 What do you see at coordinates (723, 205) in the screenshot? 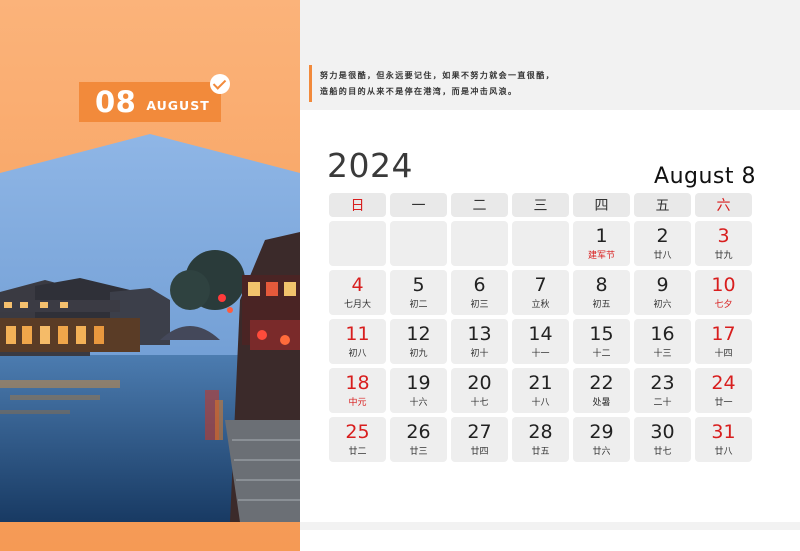
I see `weekday-header: 六` at bounding box center [723, 205].